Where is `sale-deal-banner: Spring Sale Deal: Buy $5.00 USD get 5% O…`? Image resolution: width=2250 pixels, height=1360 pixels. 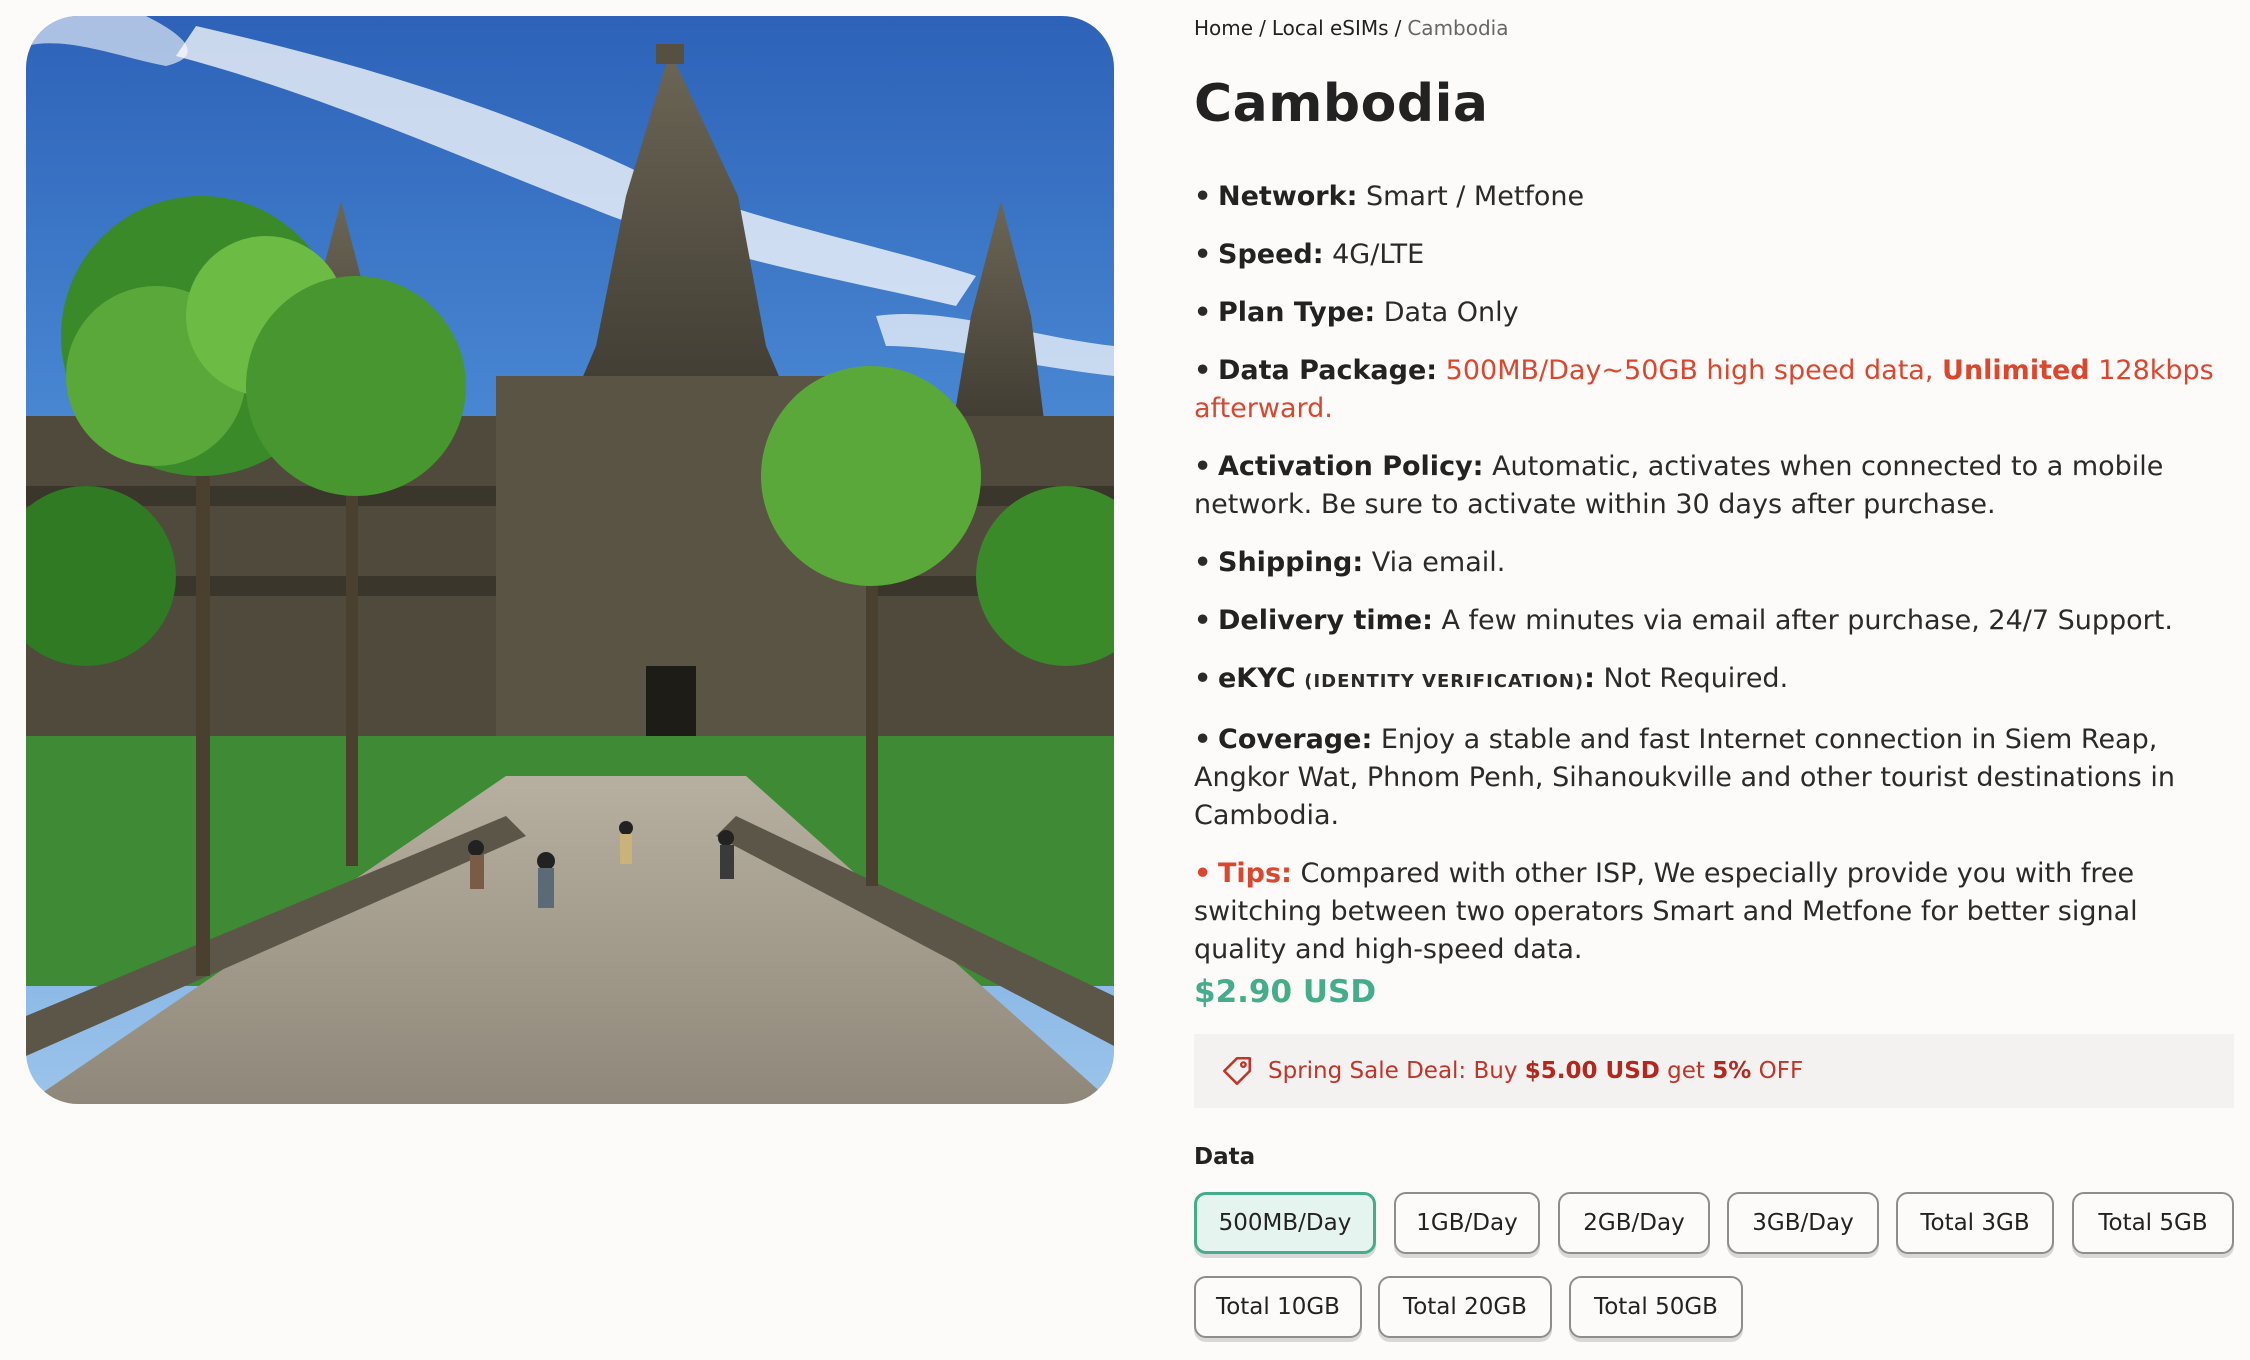
sale-deal-banner: Spring Sale Deal: Buy $5.00 USD get 5% O… is located at coordinates (1714, 1071).